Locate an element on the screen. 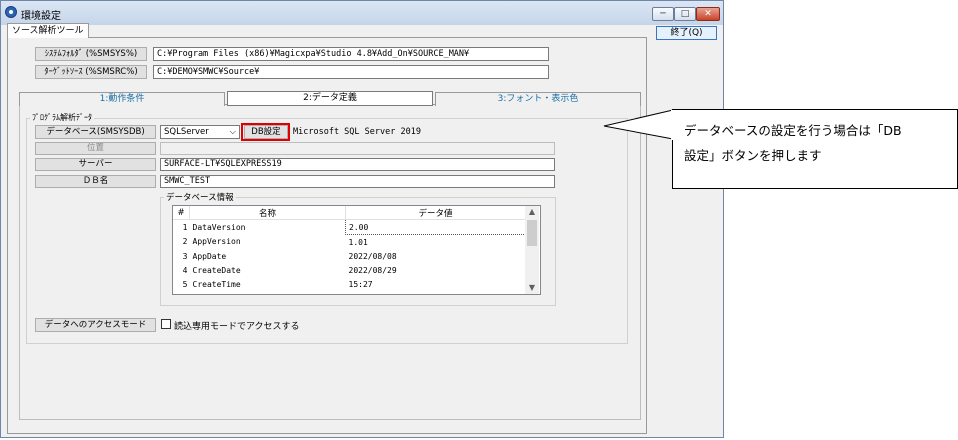 The image size is (958, 440). location-field is located at coordinates (357, 148).